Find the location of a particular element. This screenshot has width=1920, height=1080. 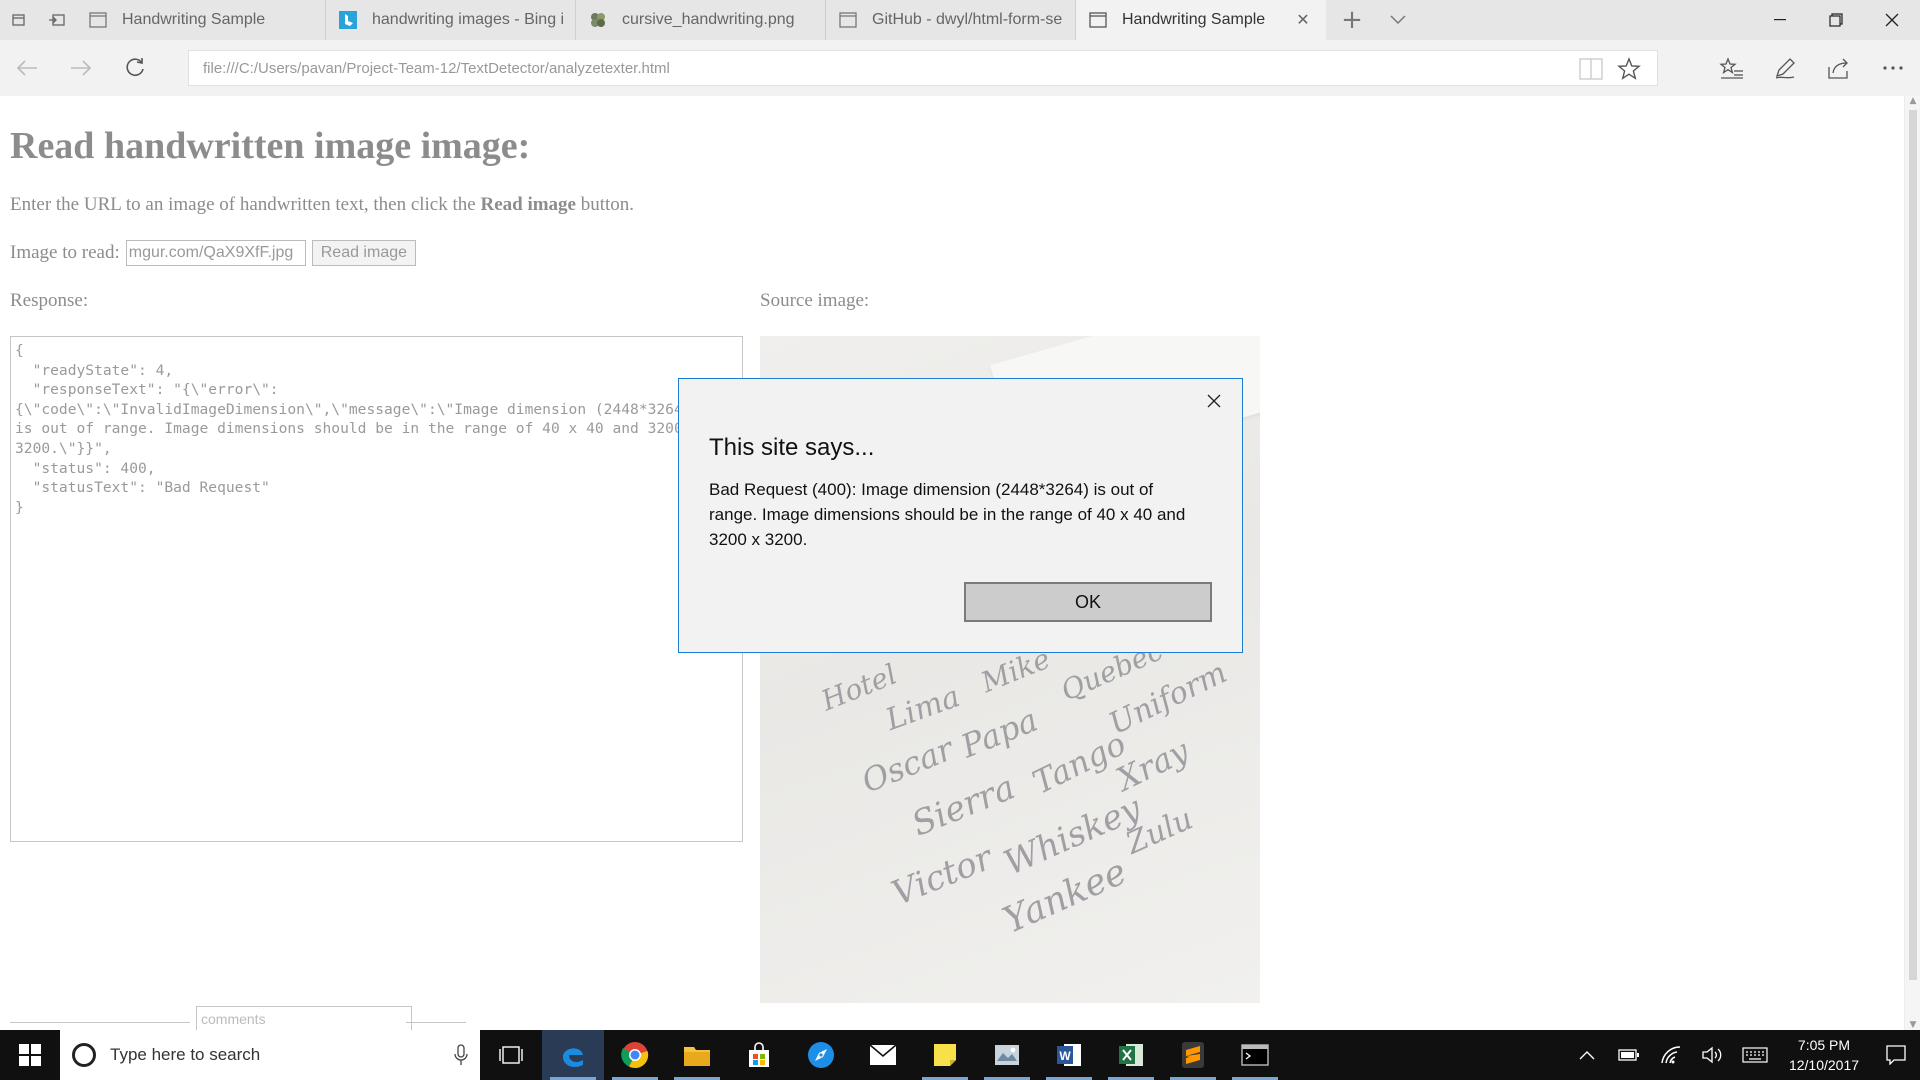

bottom-field-left is located at coordinates (100, 1026).